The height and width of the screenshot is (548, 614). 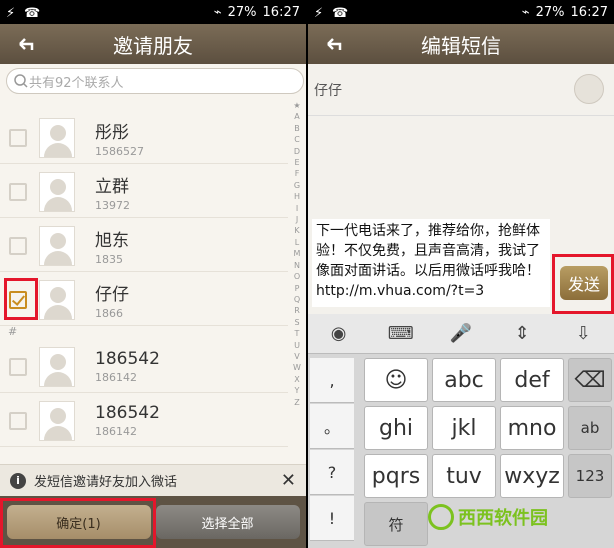 I want to click on key-emoji: ☺, so click(x=396, y=380).